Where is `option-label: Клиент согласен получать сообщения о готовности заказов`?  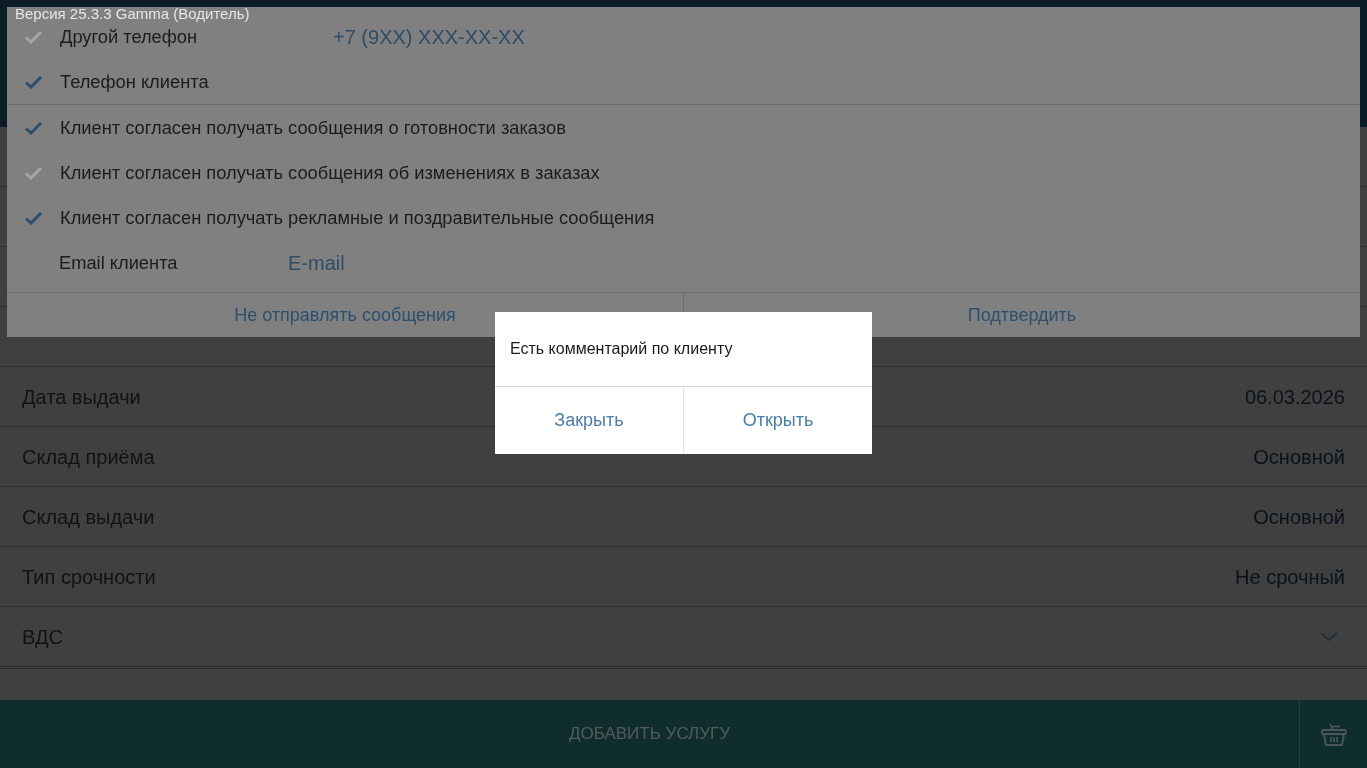
option-label: Клиент согласен получать сообщения о готовности заказов is located at coordinates (313, 127).